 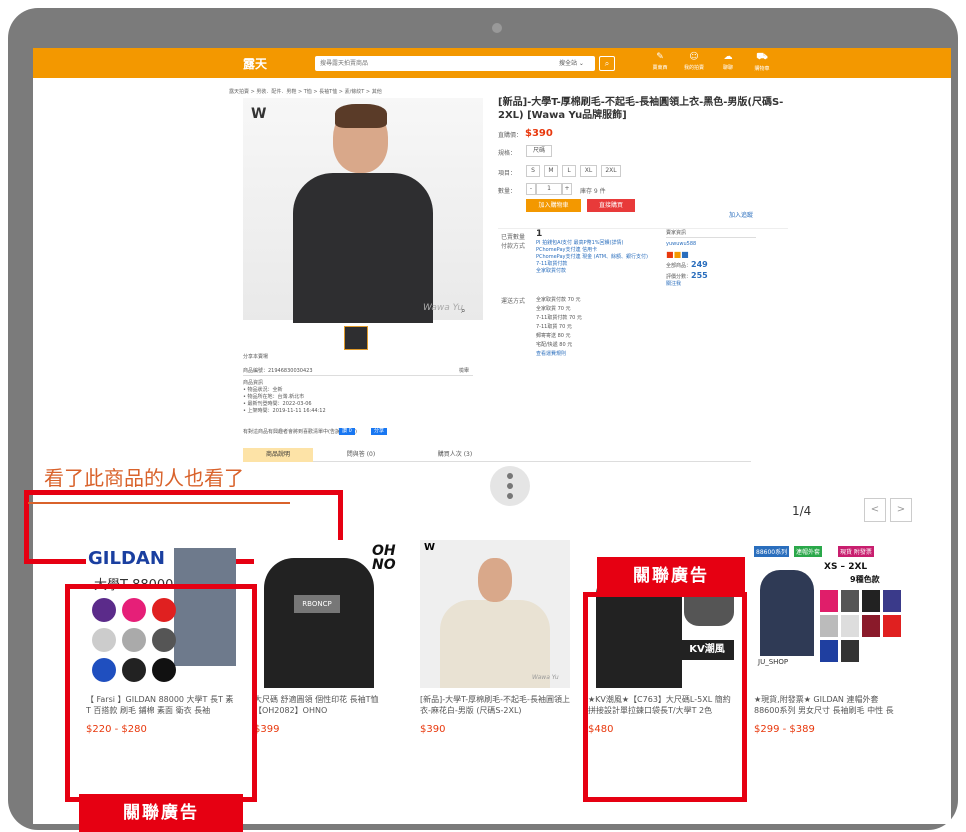 What do you see at coordinates (455, 455) in the screenshot?
I see `tab-purchases: 購買人次 (3)` at bounding box center [455, 455].